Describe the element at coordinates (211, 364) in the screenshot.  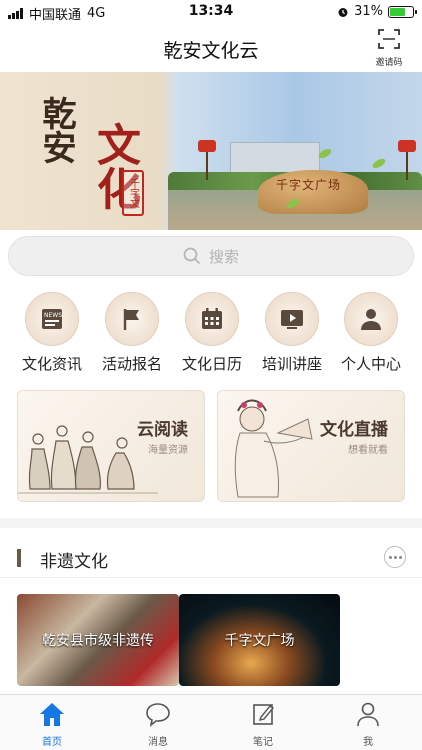
I see `menu-label: 文化日历` at that location.